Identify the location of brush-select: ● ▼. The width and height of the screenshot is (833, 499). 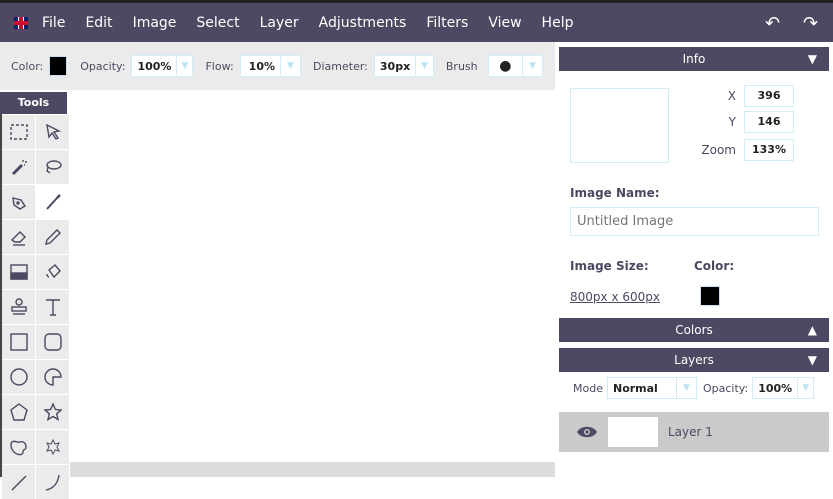
(515, 66).